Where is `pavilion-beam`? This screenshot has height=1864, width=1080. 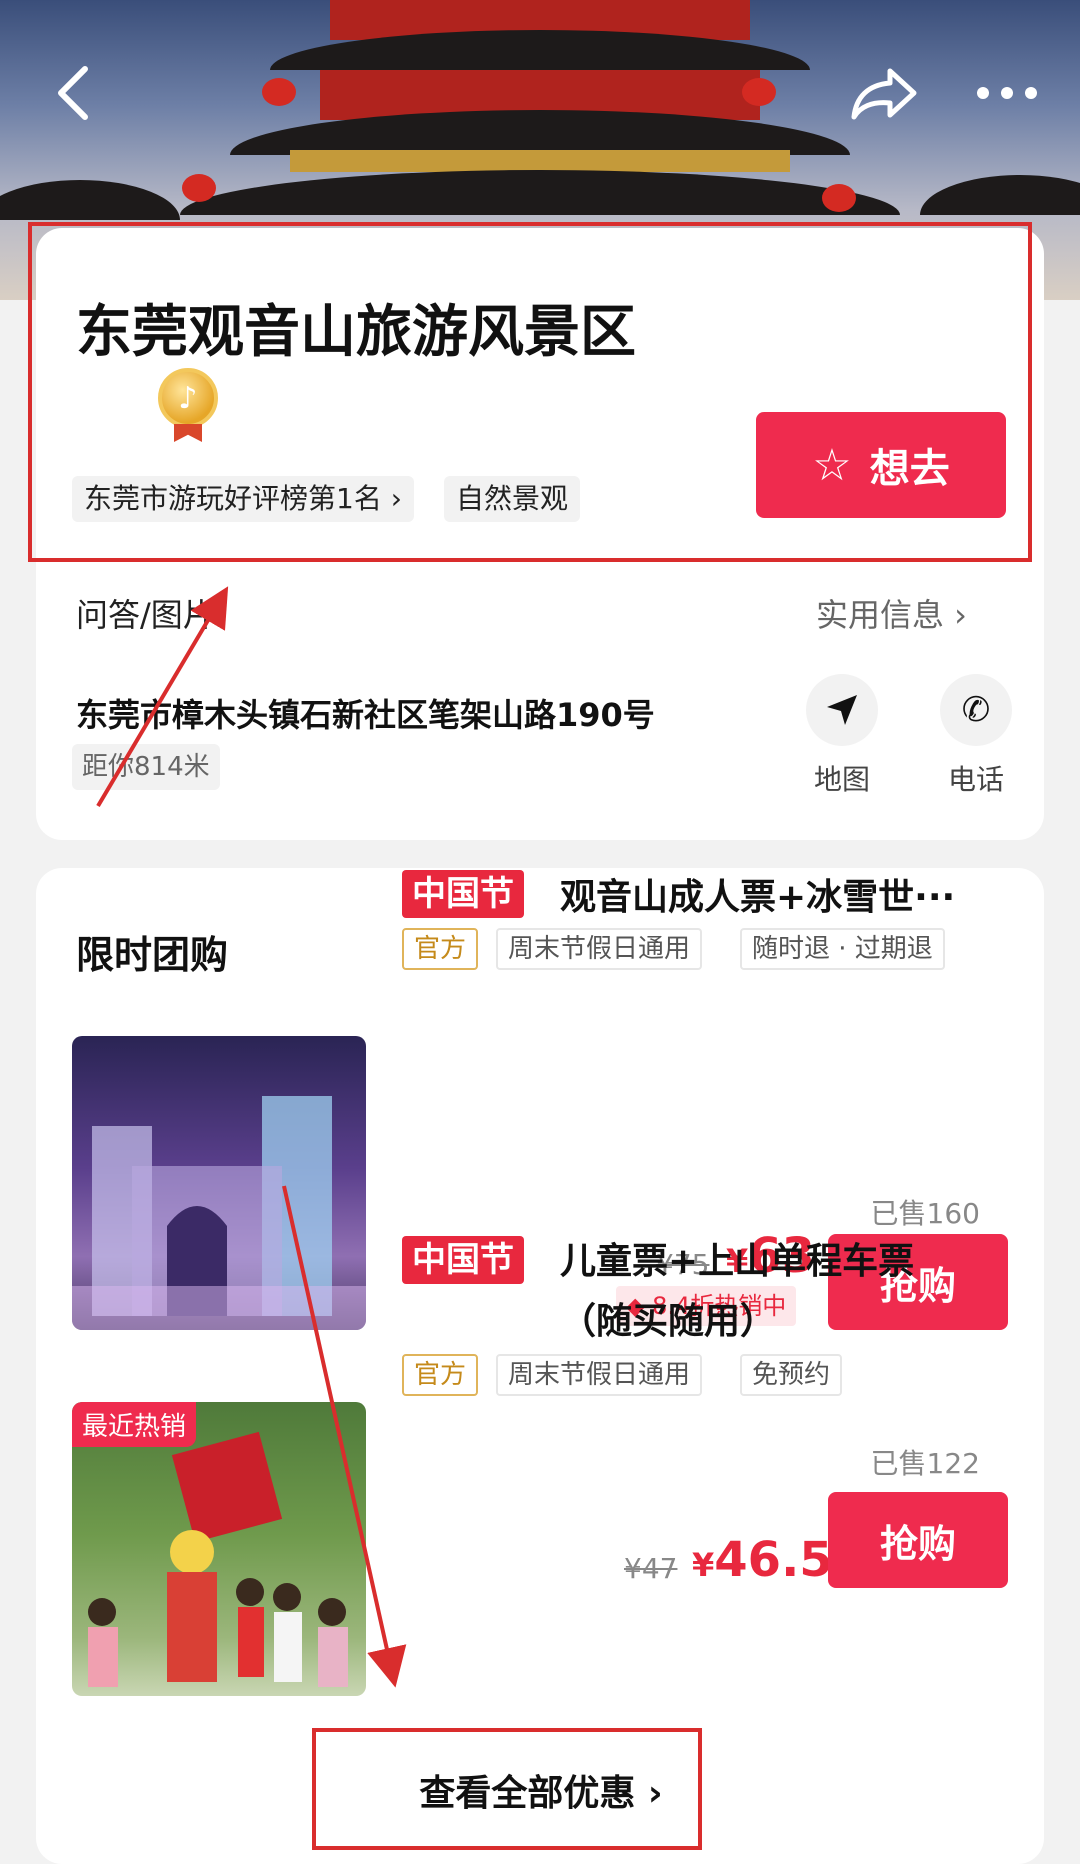 pavilion-beam is located at coordinates (540, 161).